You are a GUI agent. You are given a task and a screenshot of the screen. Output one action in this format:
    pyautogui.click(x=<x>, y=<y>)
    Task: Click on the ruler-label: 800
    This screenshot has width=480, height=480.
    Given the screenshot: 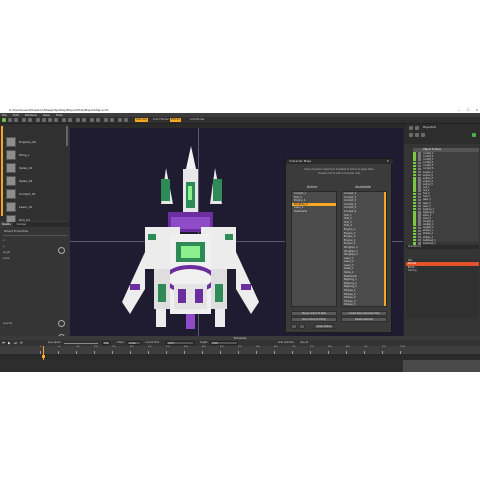 What is the action you would take?
    pyautogui.click(x=330, y=347)
    